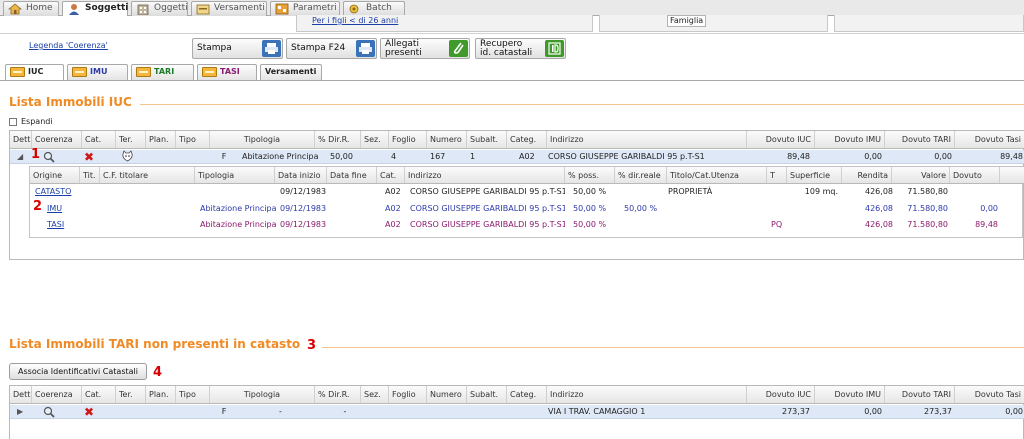 Image resolution: width=1024 pixels, height=439 pixels. I want to click on column-header: Tit., so click(90, 175).